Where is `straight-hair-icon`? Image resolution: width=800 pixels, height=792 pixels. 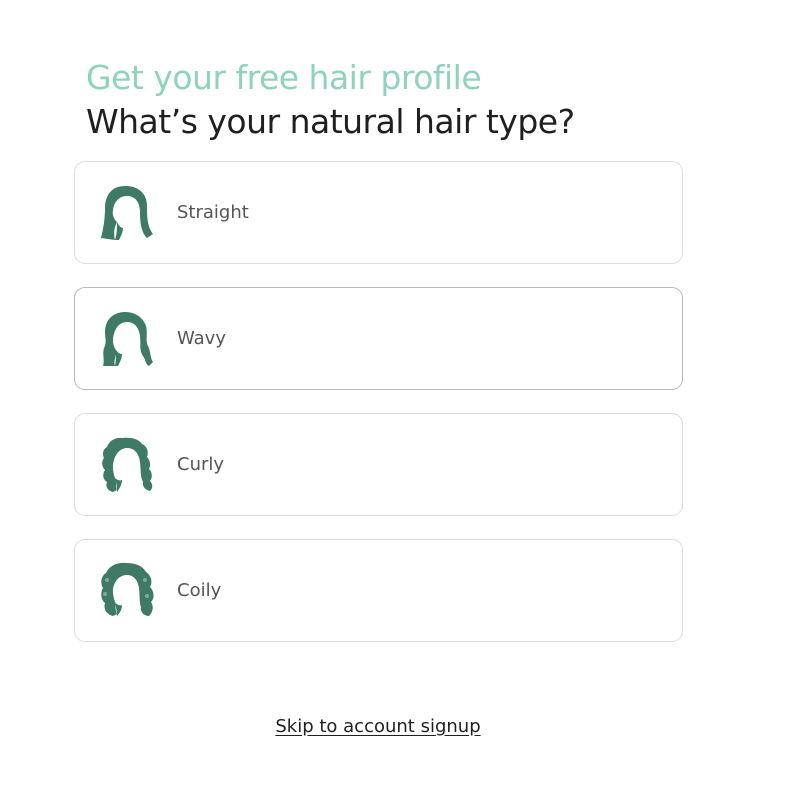
straight-hair-icon is located at coordinates (126, 213).